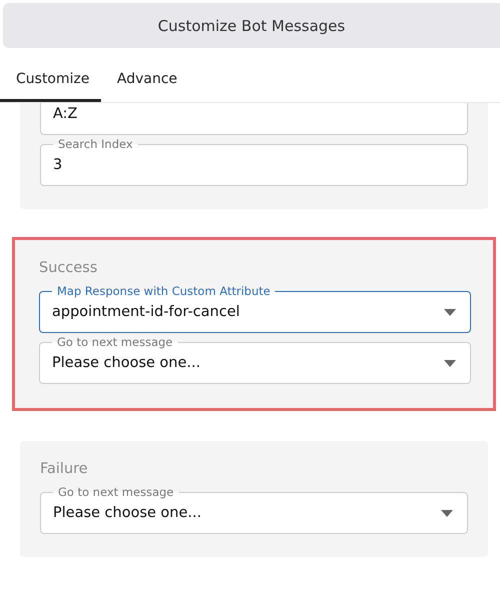  What do you see at coordinates (68, 268) in the screenshot?
I see `section-heading: Success` at bounding box center [68, 268].